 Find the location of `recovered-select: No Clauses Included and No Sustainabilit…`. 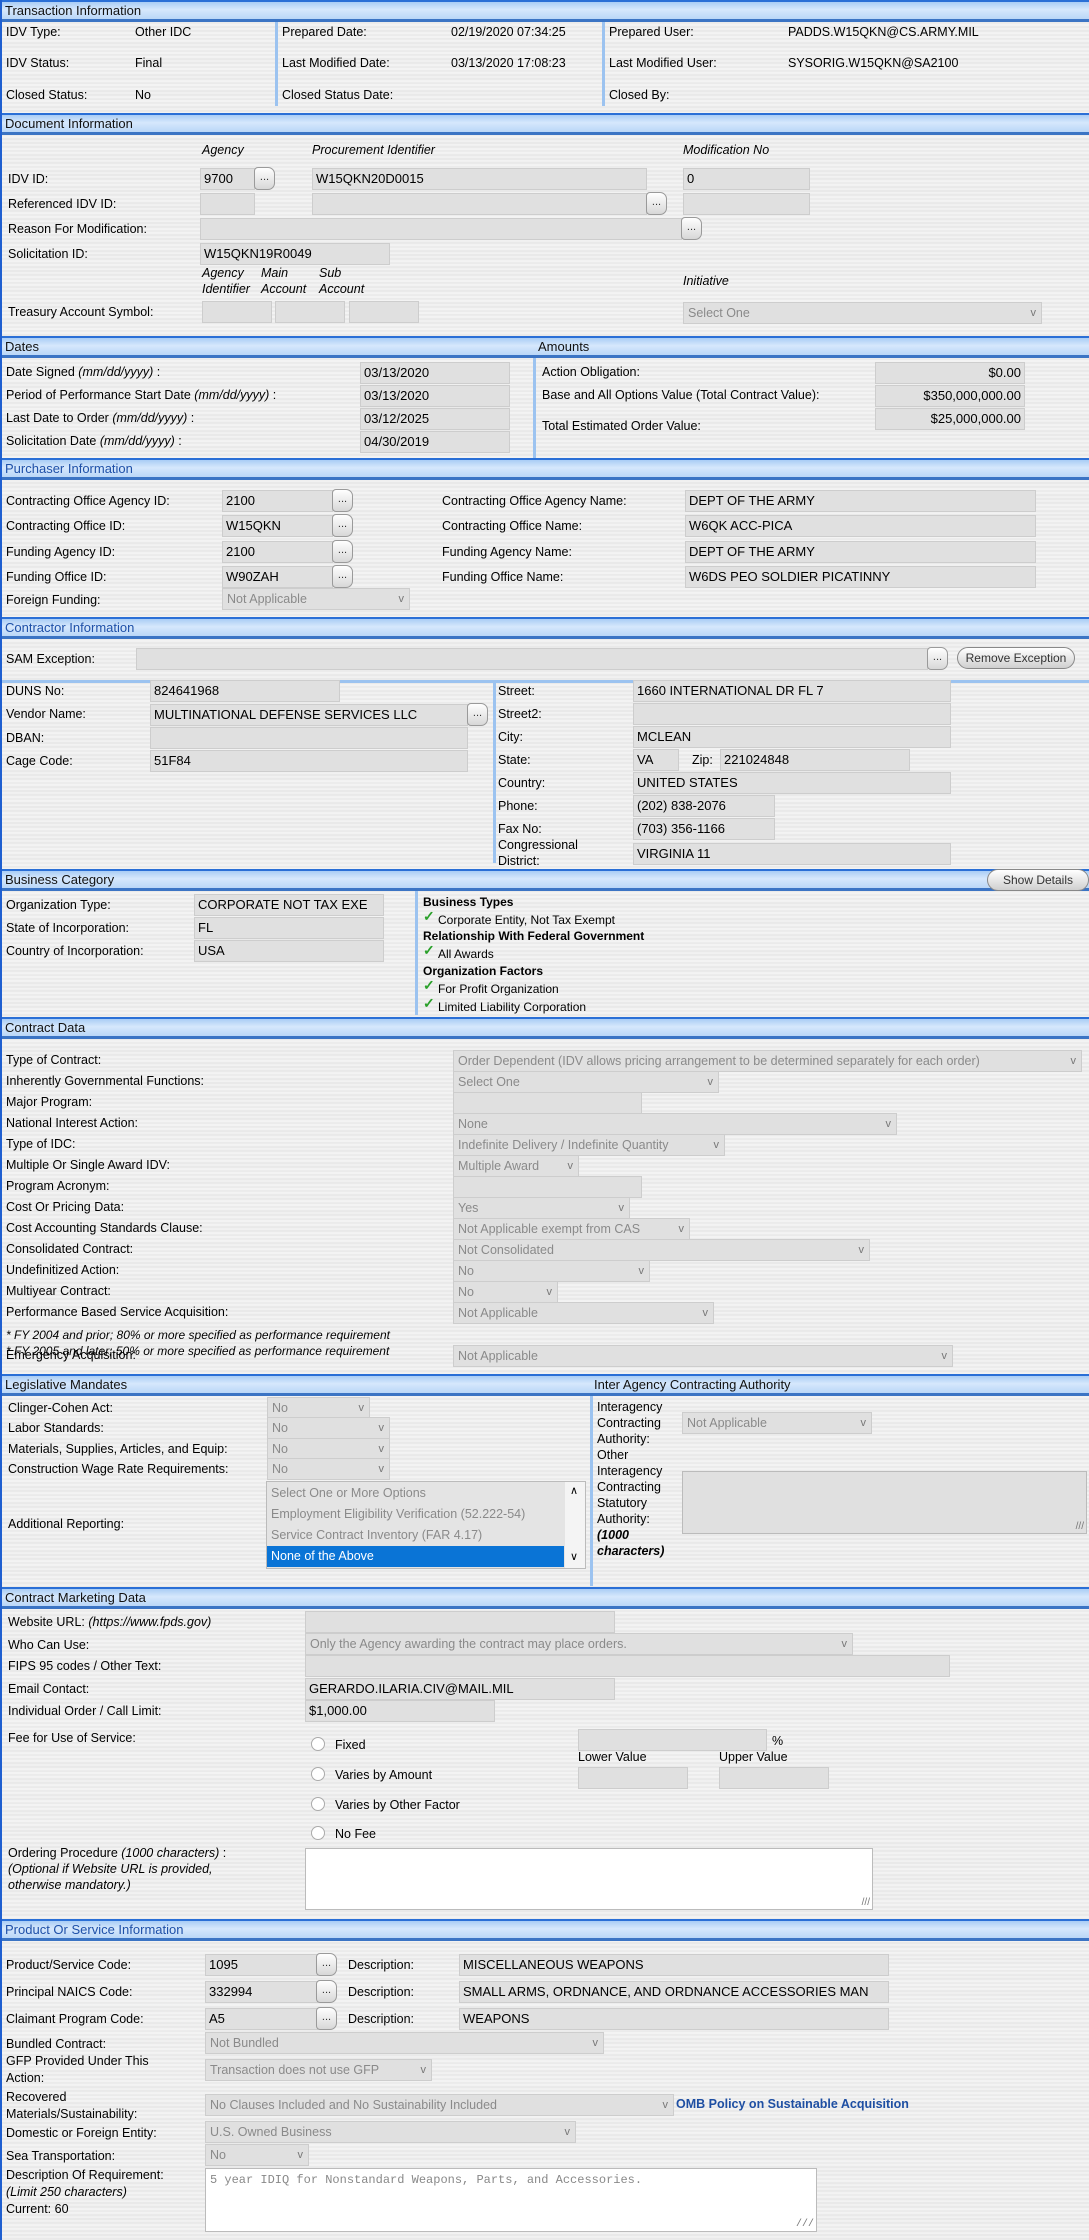

recovered-select: No Clauses Included and No Sustainabilit… is located at coordinates (439, 2105).